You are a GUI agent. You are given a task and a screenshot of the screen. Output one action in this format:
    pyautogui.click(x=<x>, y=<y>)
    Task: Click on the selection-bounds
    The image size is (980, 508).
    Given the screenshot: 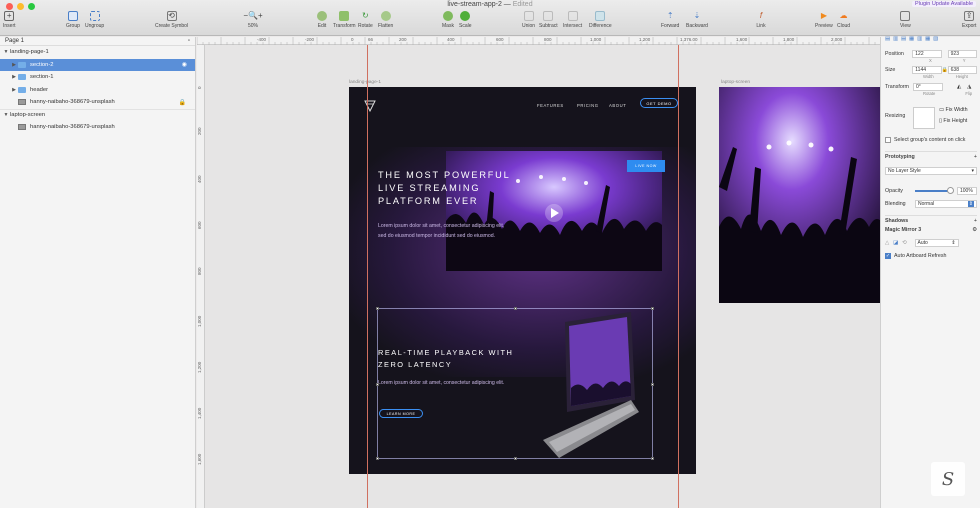 What is the action you would take?
    pyautogui.click(x=515, y=383)
    